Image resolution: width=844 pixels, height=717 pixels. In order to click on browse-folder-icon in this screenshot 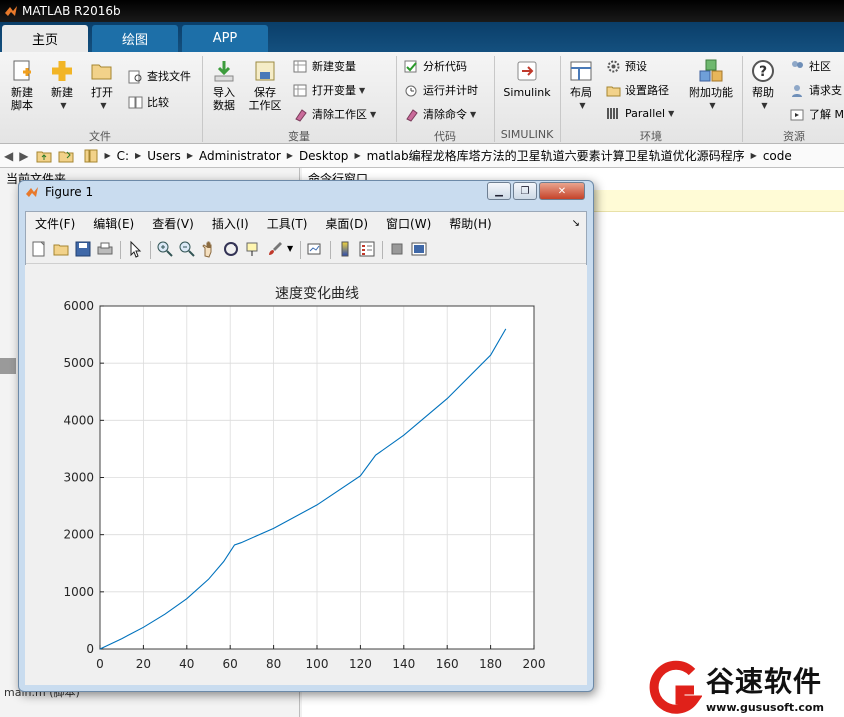, I will do `click(66, 156)`.